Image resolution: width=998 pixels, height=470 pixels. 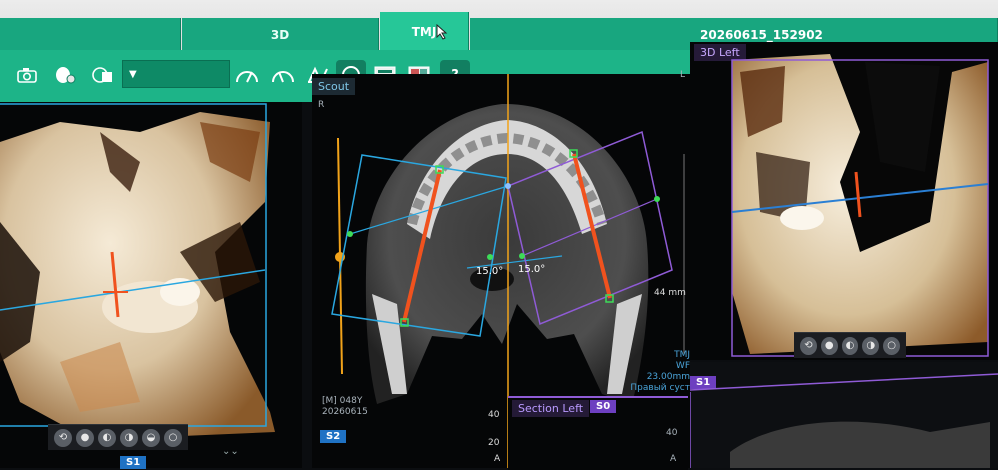 I want to click on layers-button, so click(x=103, y=75).